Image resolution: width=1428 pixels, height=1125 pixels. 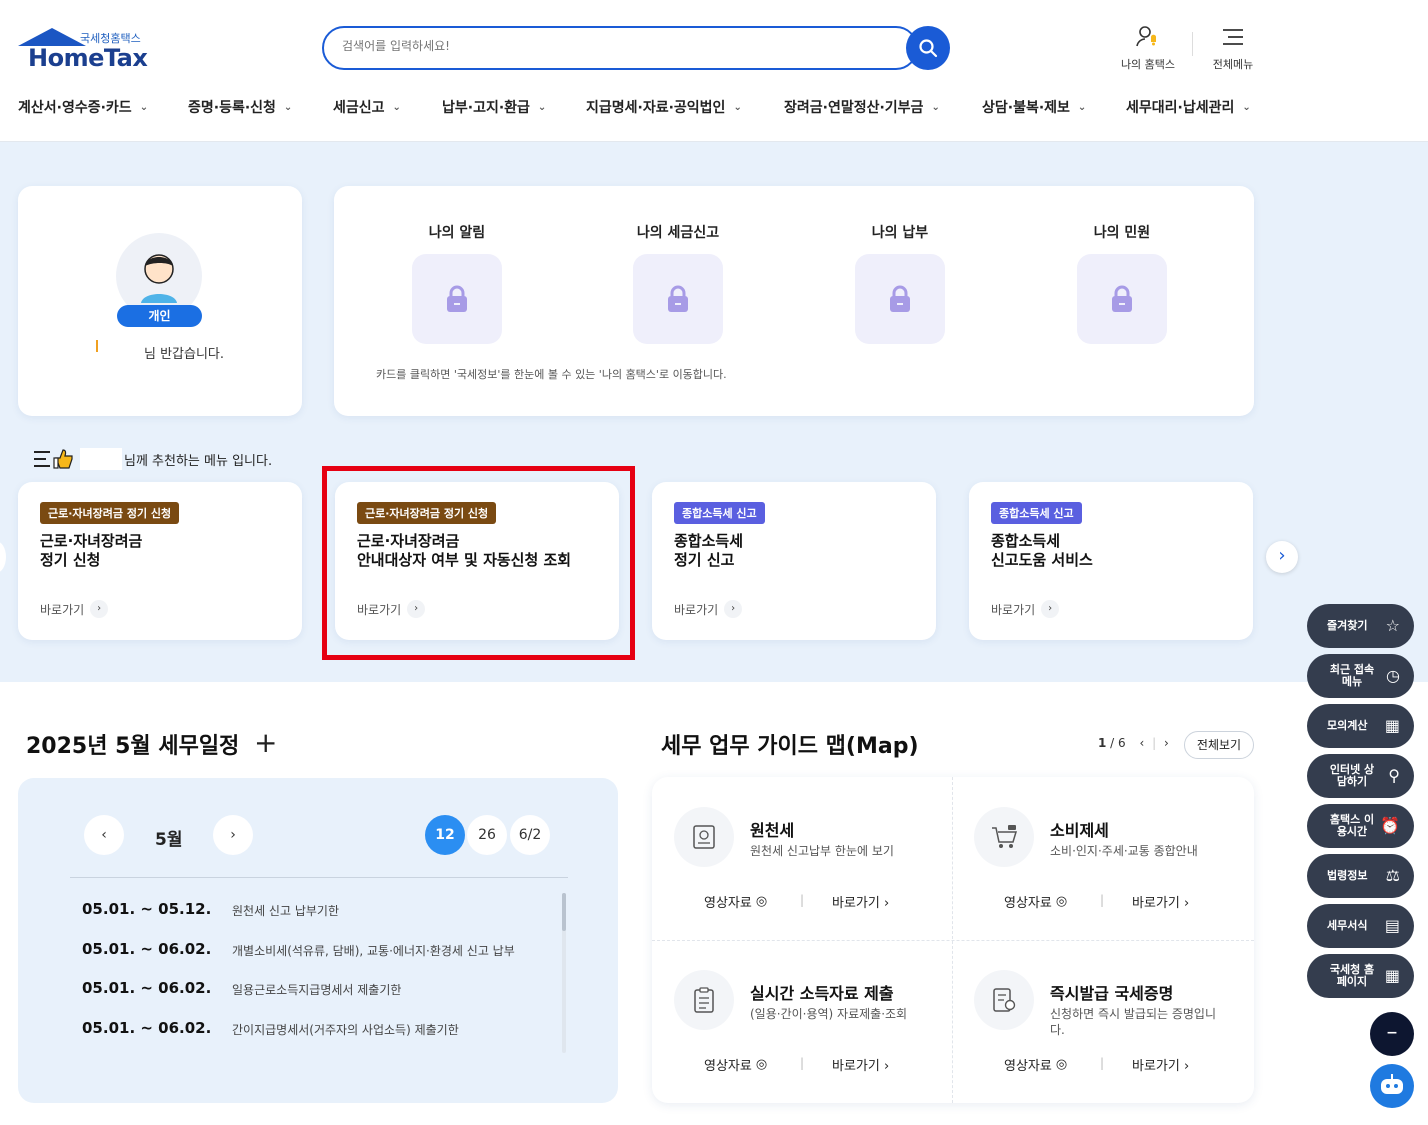 I want to click on schedule-desc: 일용근로소득지급명세서 제출기한, so click(x=317, y=990).